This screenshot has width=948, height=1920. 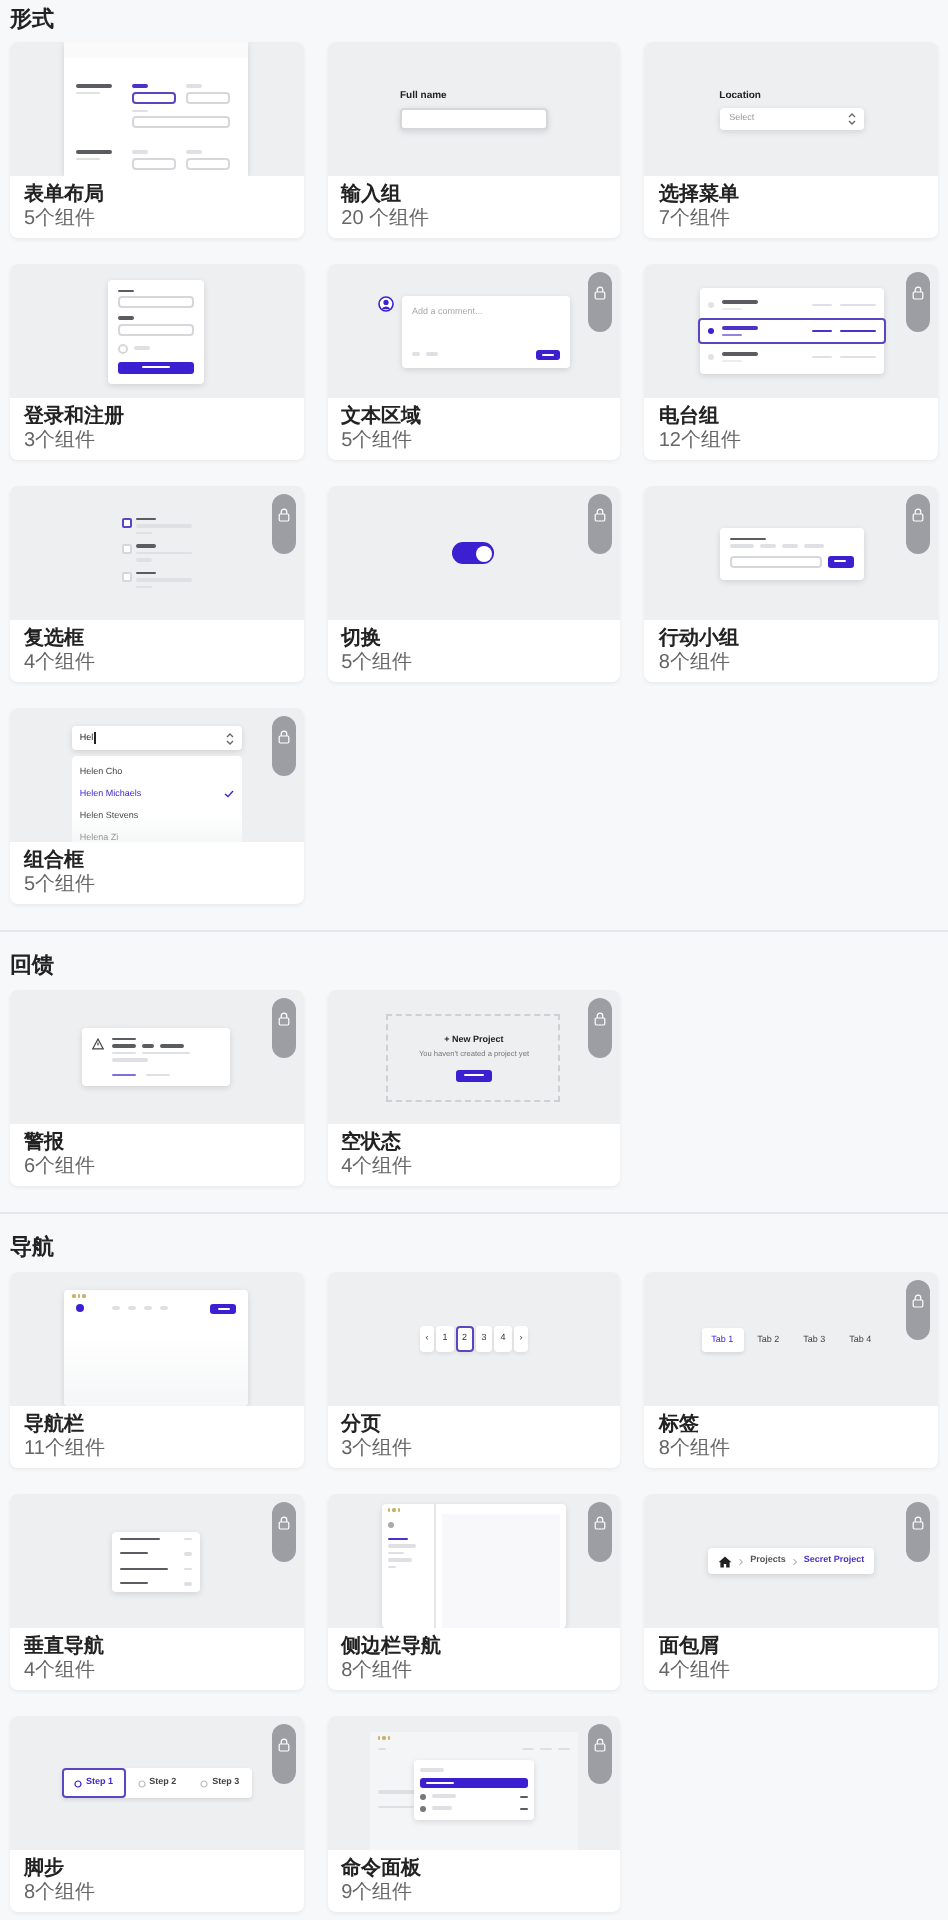 What do you see at coordinates (45, 1144) in the screenshot?
I see `card-title: 警报` at bounding box center [45, 1144].